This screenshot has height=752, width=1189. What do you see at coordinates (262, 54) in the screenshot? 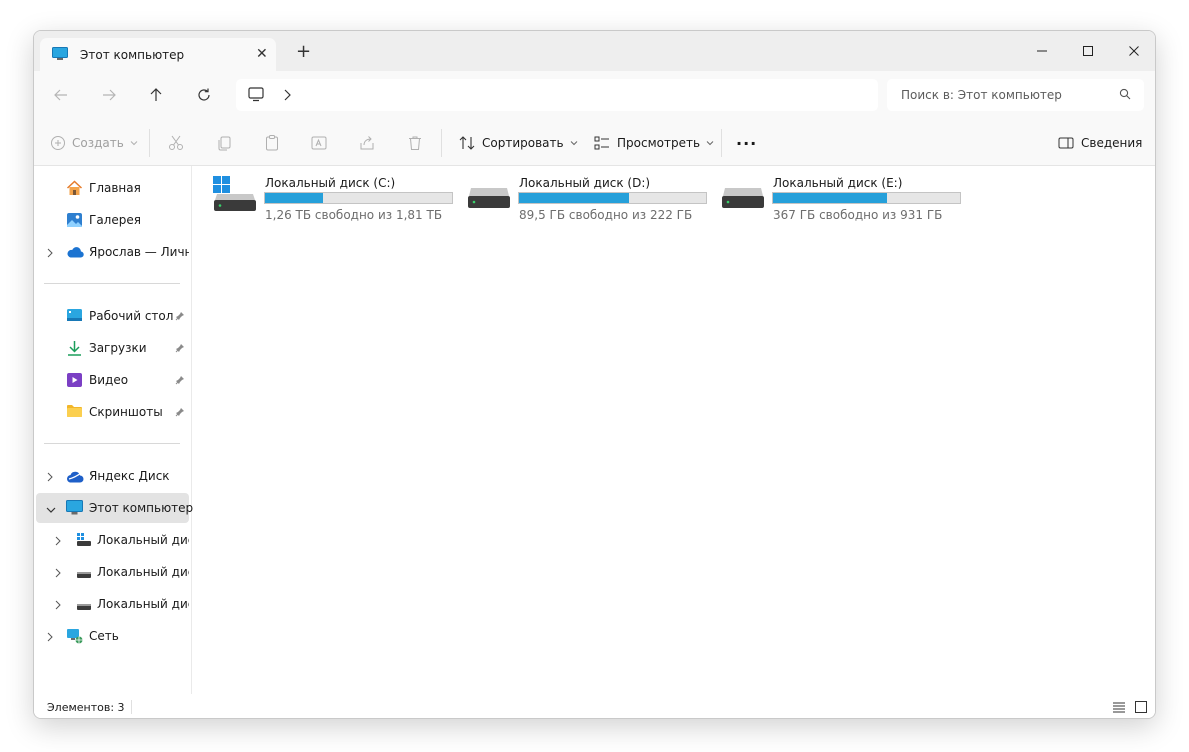
I see `tab-close-button: ✕` at bounding box center [262, 54].